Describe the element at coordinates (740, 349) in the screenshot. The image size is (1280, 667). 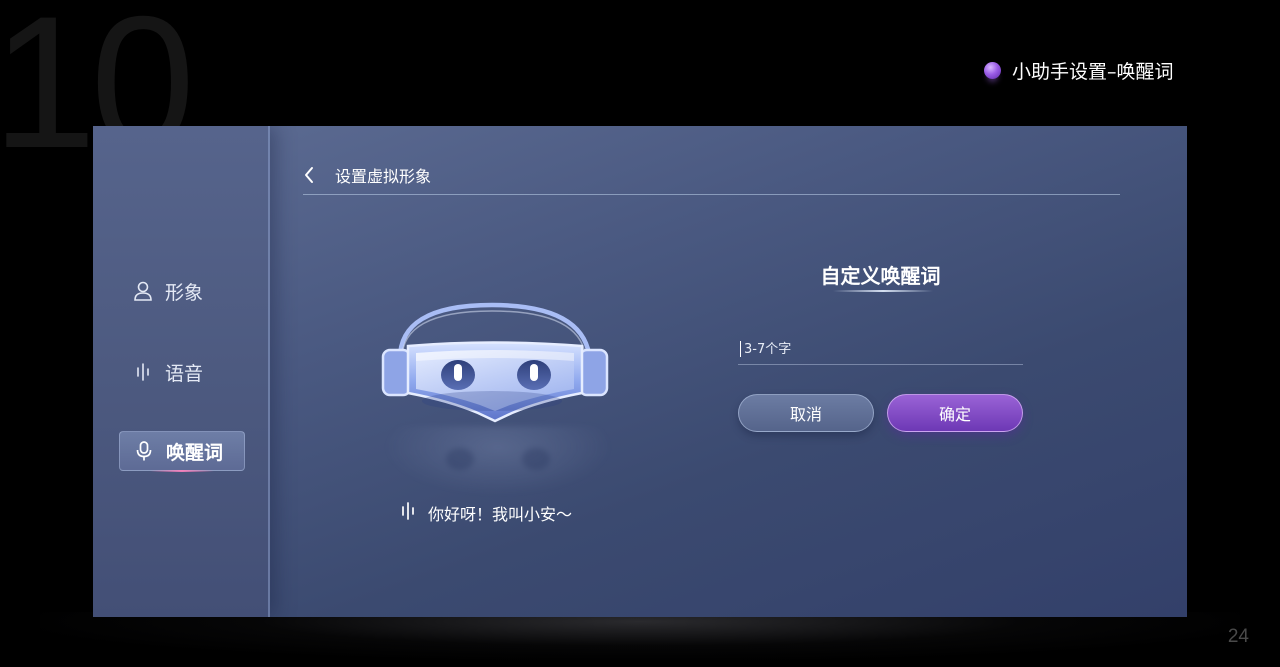
I see `text-caret` at that location.